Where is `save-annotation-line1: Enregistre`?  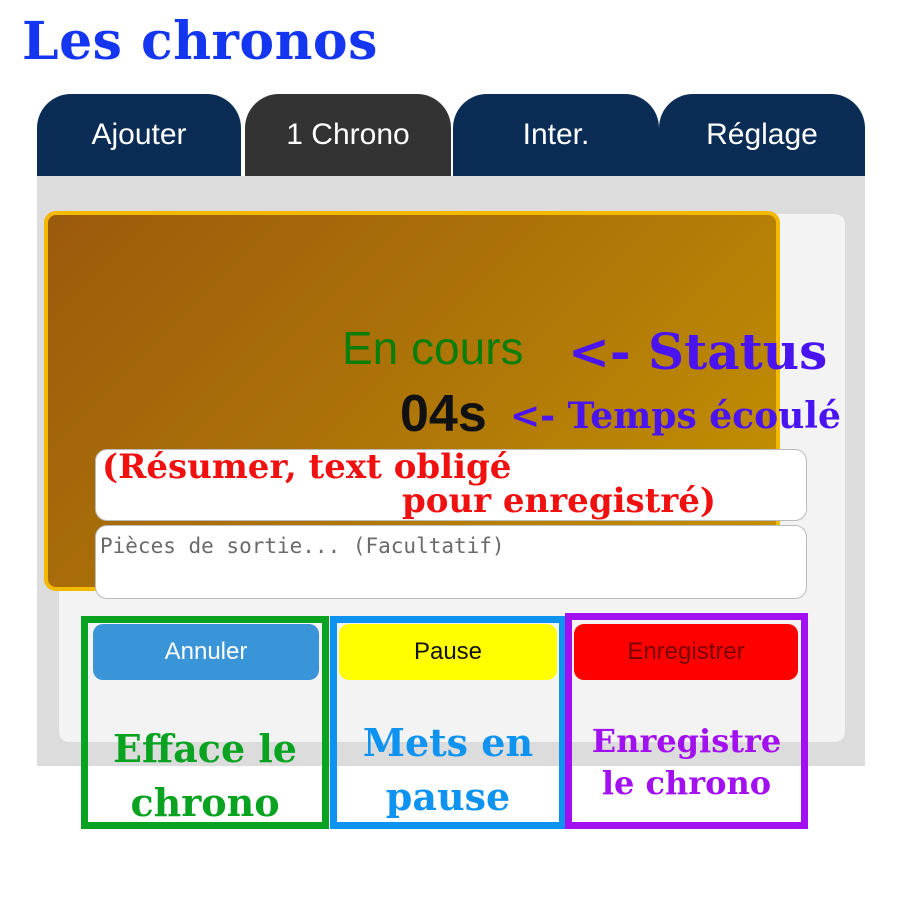 save-annotation-line1: Enregistre is located at coordinates (686, 741).